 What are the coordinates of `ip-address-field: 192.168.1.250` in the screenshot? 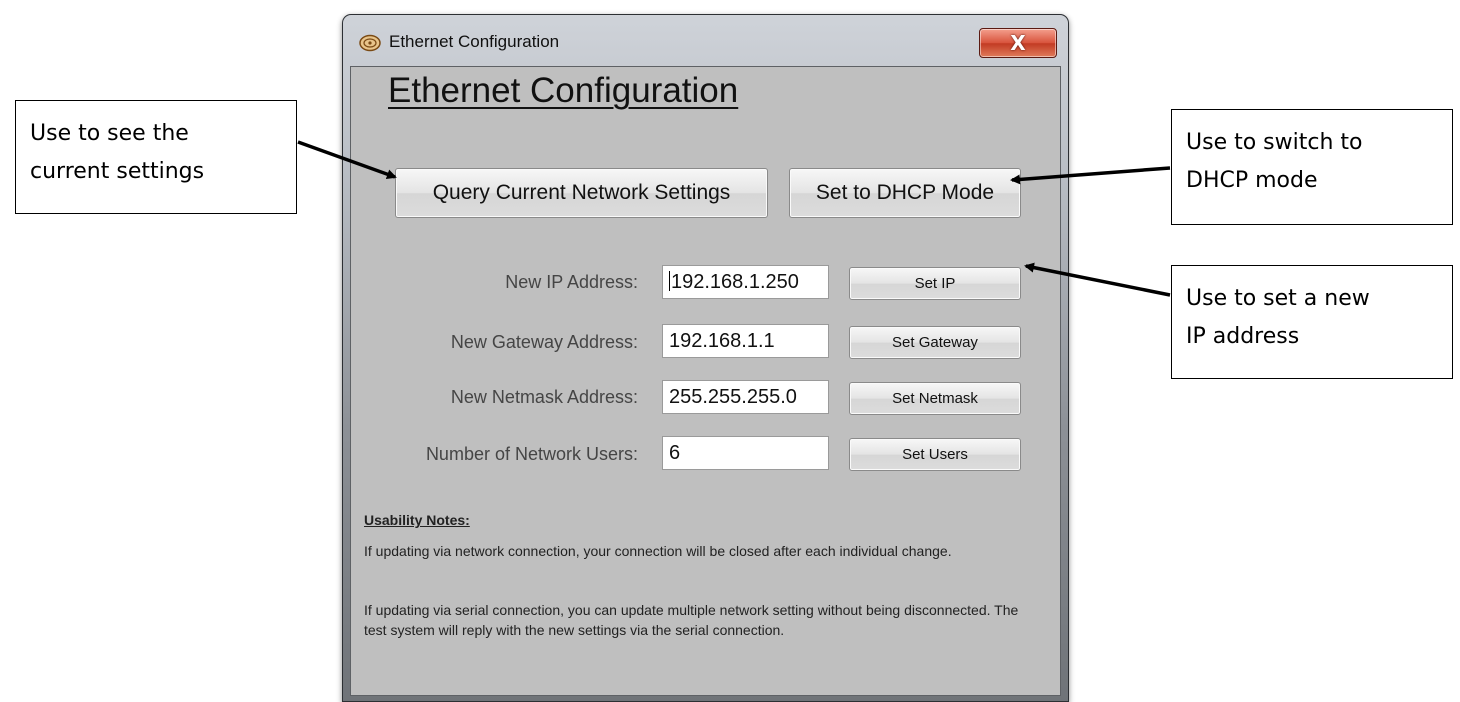 It's located at (745, 282).